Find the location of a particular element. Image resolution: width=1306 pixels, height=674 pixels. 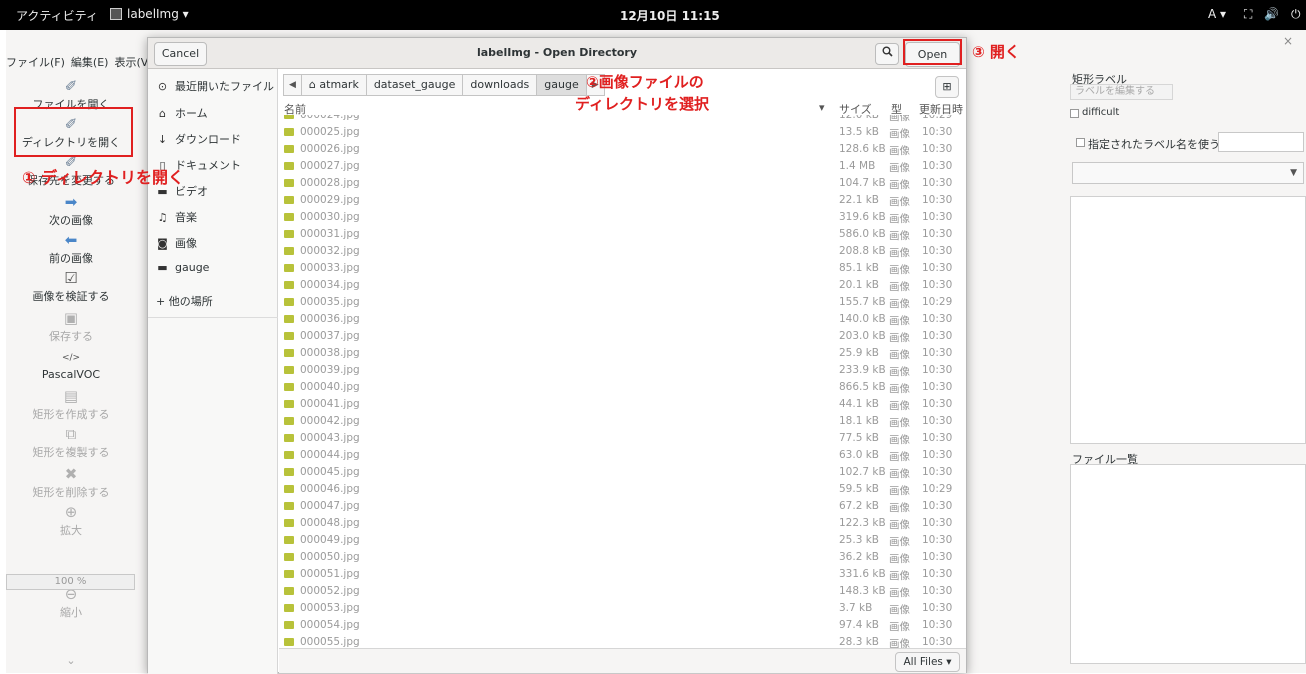

file-row: 000051.jpg 331.6 kB 画像 10:30 is located at coordinates (622, 574).